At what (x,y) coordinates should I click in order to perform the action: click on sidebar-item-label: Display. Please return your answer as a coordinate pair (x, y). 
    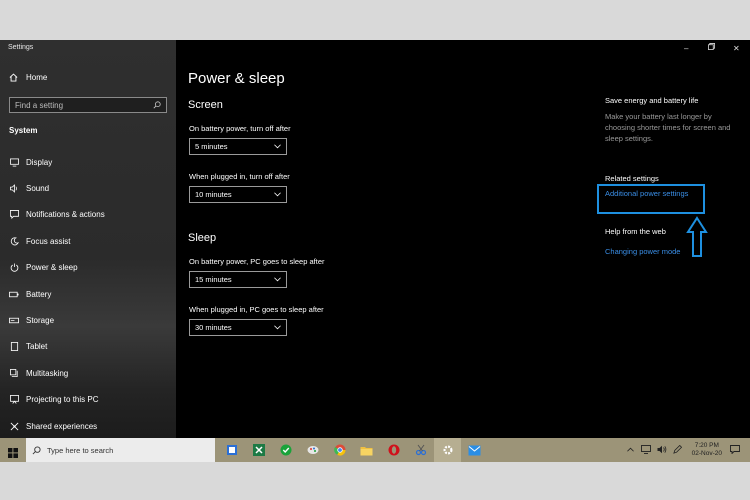
    Looking at the image, I should click on (39, 162).